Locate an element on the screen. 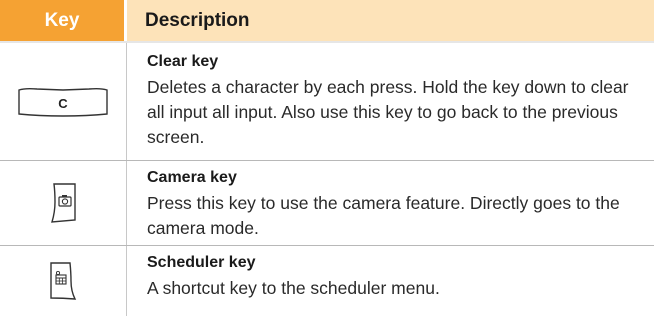 The image size is (654, 316). row-title: Clear key is located at coordinates (183, 61).